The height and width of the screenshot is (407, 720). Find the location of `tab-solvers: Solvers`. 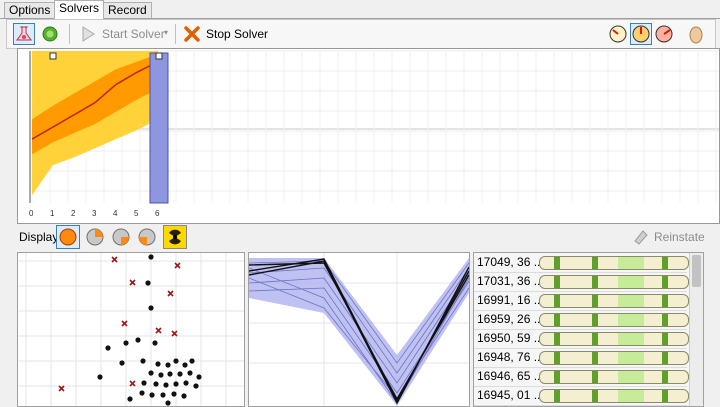

tab-solvers: Solvers is located at coordinates (79, 9).